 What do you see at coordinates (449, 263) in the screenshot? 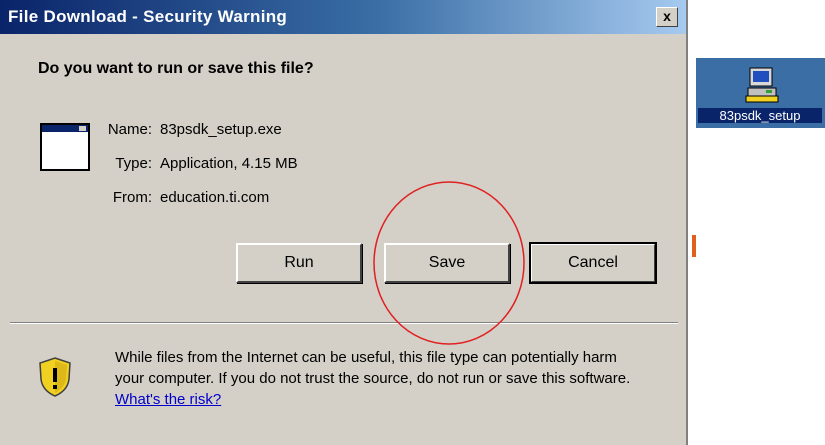
I see `highlight-circle` at bounding box center [449, 263].